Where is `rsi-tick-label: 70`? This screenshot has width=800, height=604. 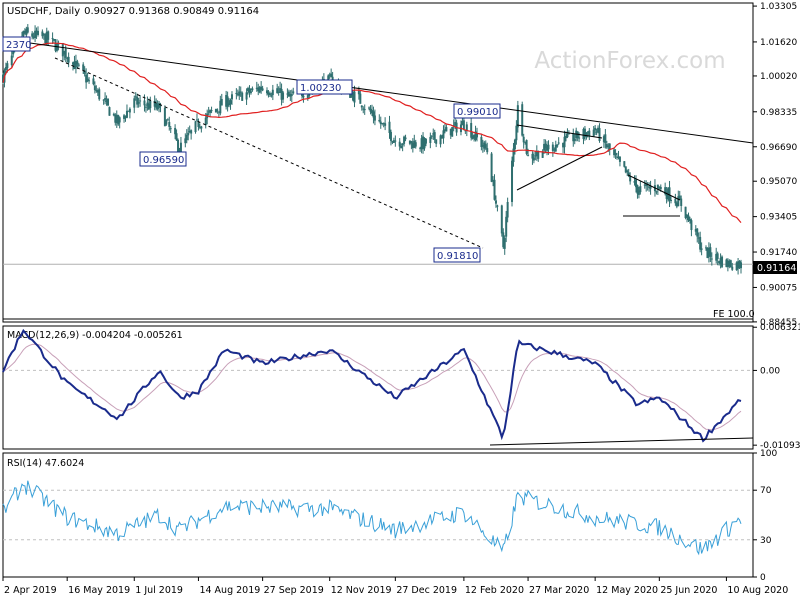 rsi-tick-label: 70 is located at coordinates (766, 491).